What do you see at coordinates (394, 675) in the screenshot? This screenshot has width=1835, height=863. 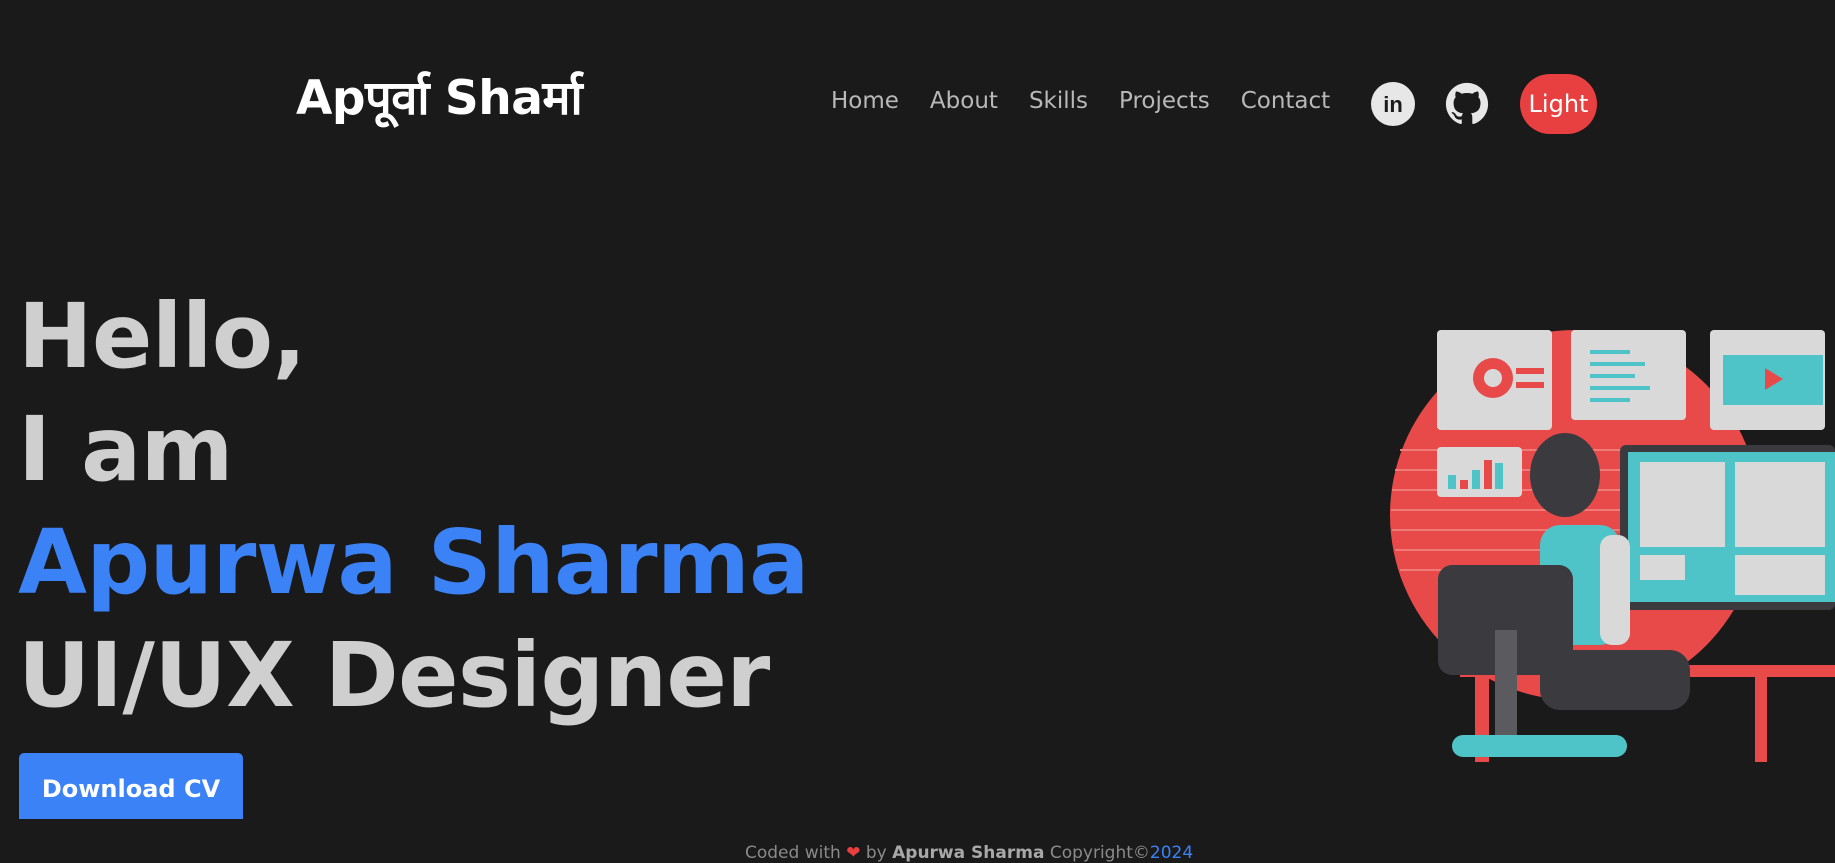 I see `hero-role: UI/UX Designer` at bounding box center [394, 675].